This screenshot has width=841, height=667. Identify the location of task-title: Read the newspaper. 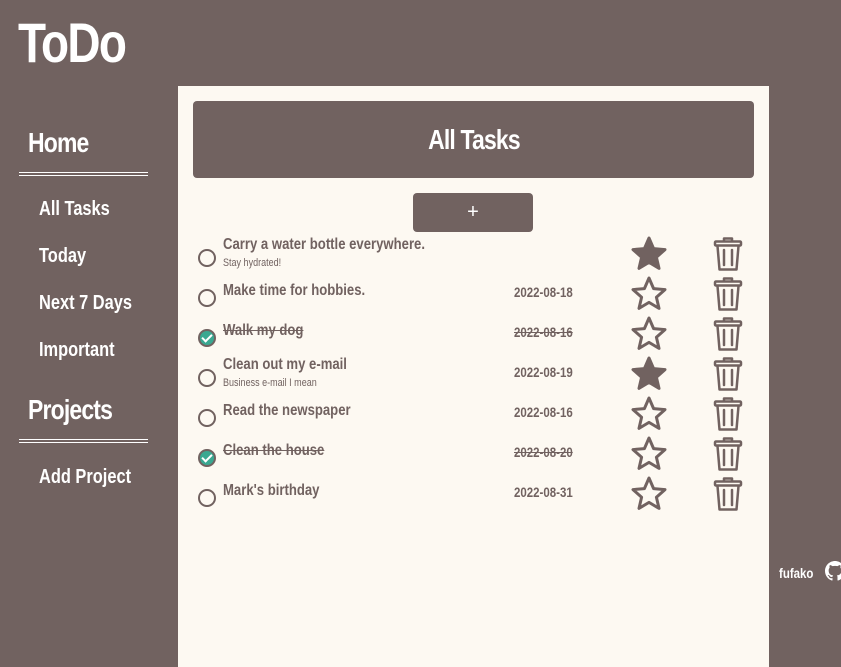
(287, 410).